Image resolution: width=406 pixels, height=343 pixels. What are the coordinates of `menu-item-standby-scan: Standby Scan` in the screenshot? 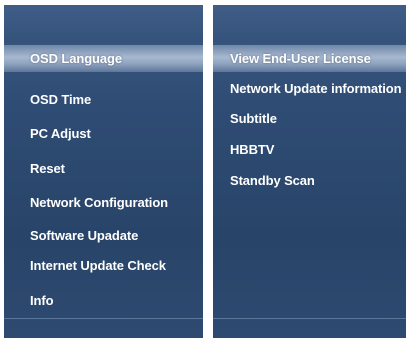 It's located at (309, 181).